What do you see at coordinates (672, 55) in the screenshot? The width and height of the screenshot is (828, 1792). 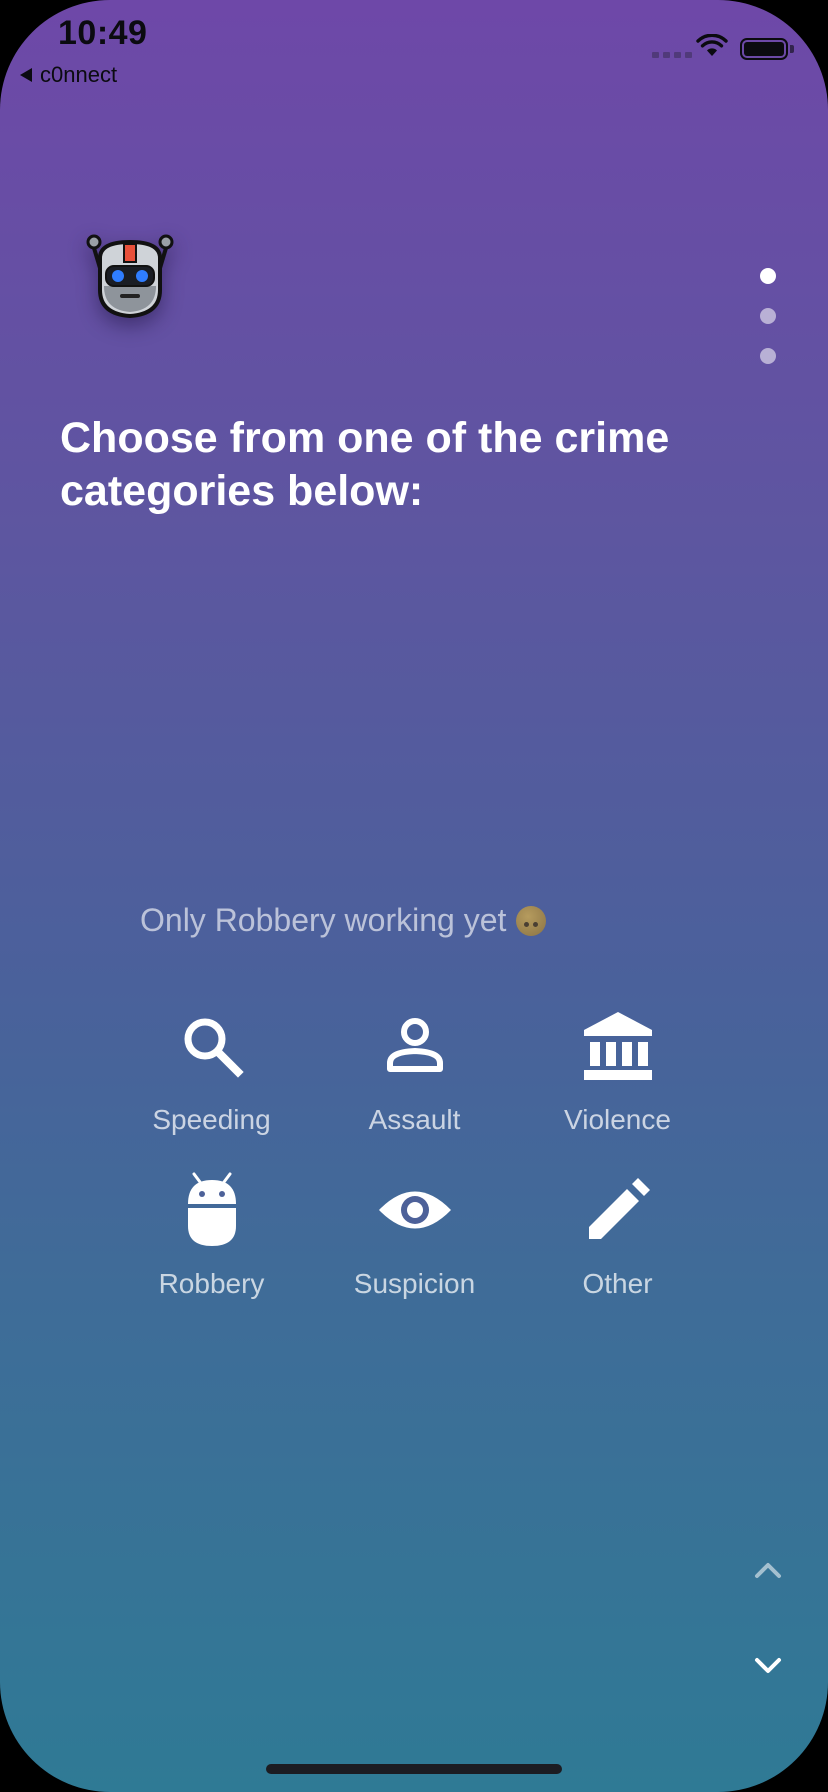 I see `cellular-signal-icon` at bounding box center [672, 55].